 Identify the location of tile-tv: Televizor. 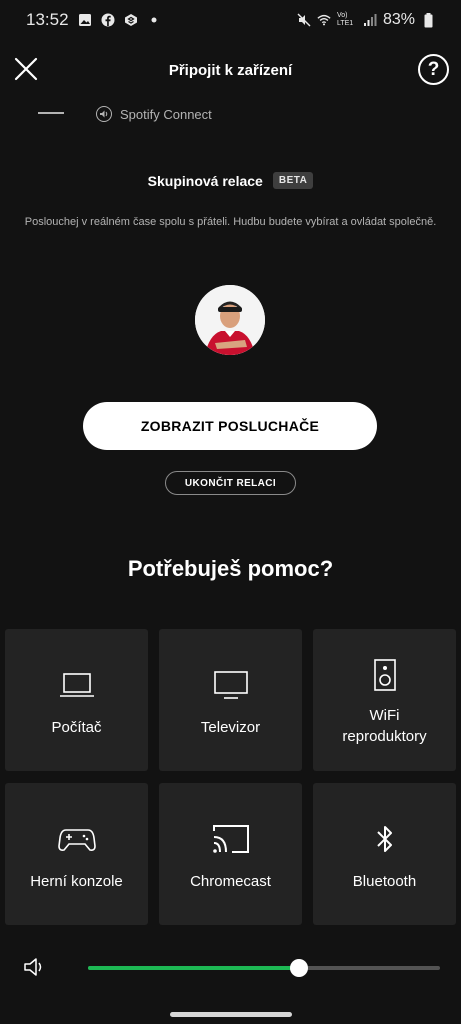
(230, 700).